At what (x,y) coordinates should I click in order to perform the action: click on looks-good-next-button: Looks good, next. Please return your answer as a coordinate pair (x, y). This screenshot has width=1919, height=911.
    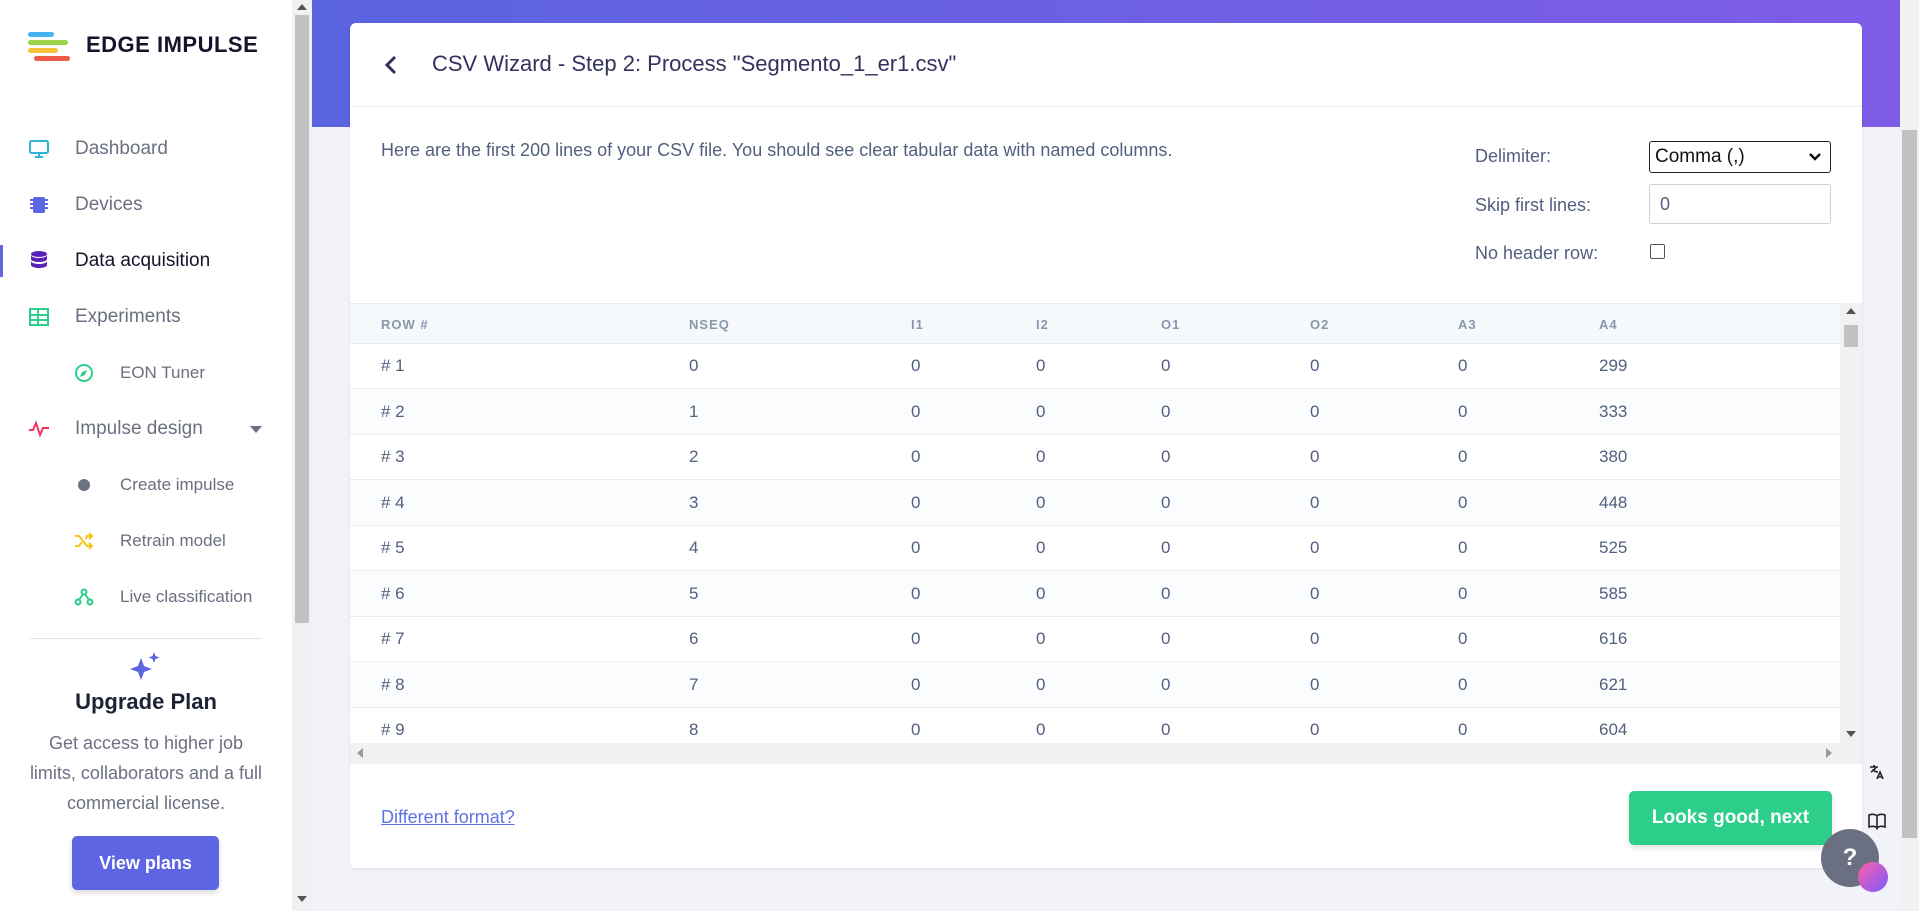
    Looking at the image, I should click on (1730, 818).